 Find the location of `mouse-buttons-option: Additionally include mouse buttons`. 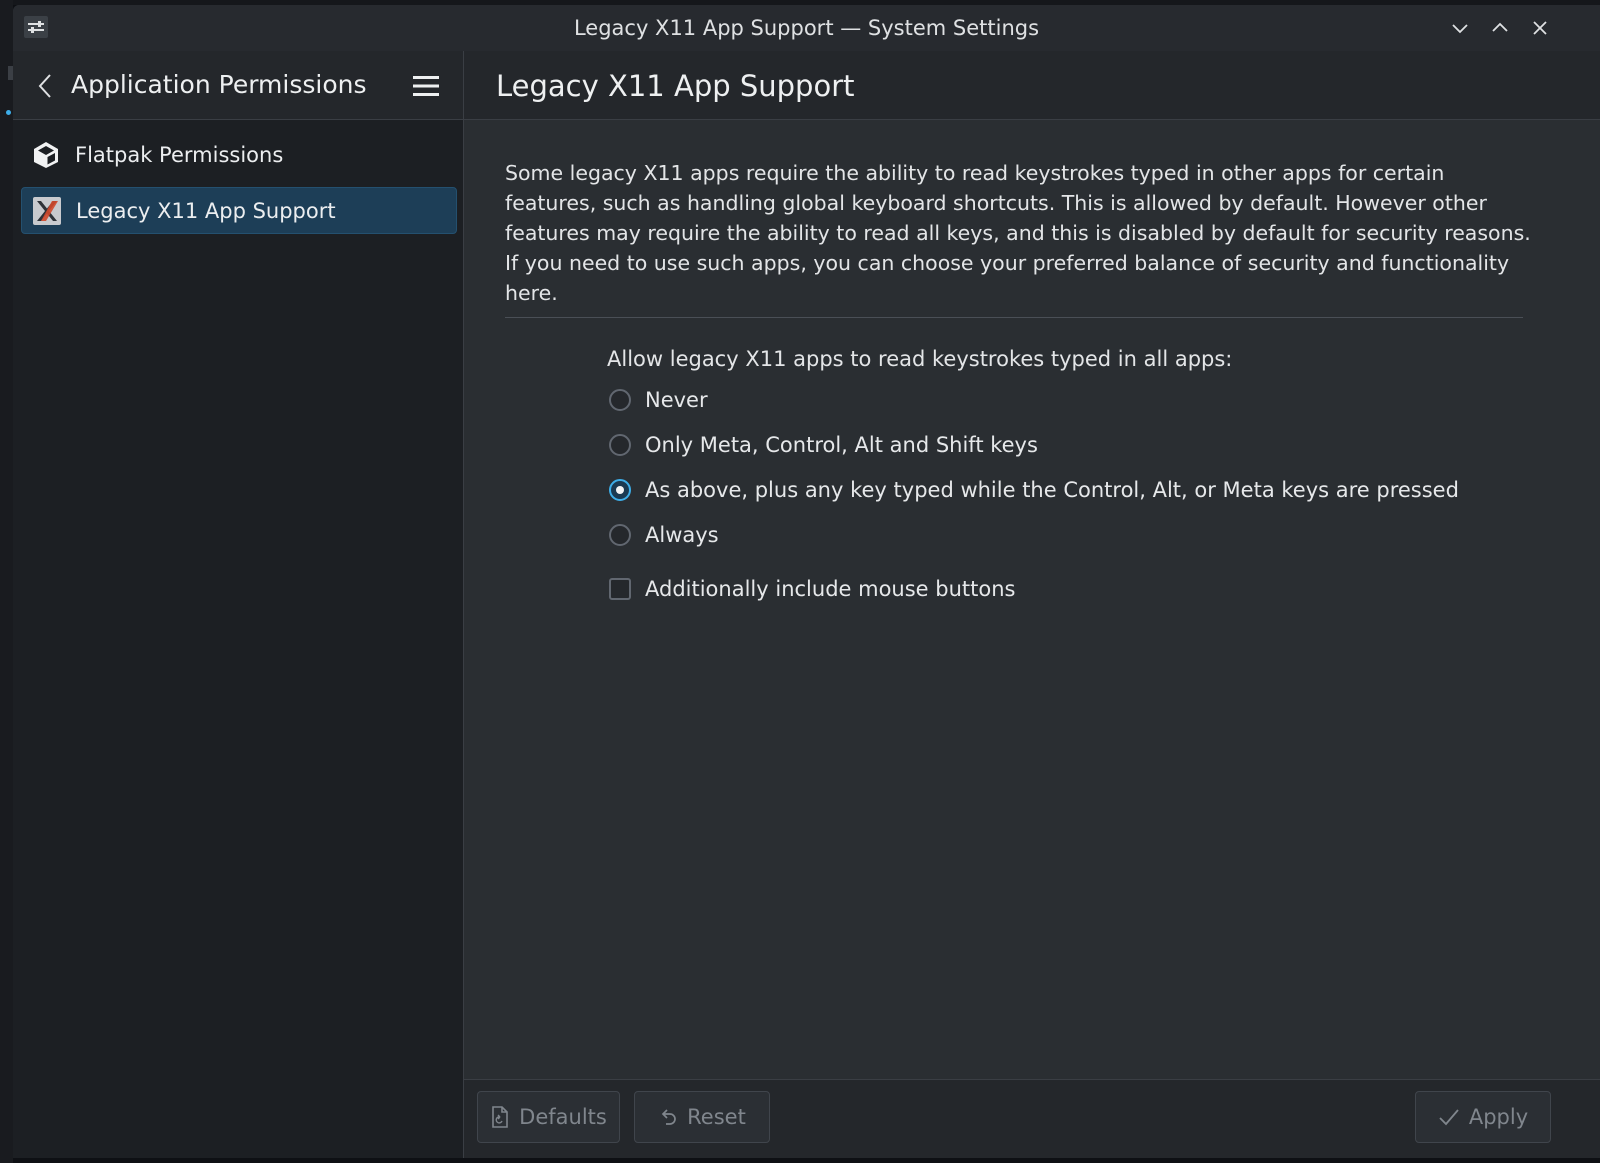

mouse-buttons-option: Additionally include mouse buttons is located at coordinates (812, 589).